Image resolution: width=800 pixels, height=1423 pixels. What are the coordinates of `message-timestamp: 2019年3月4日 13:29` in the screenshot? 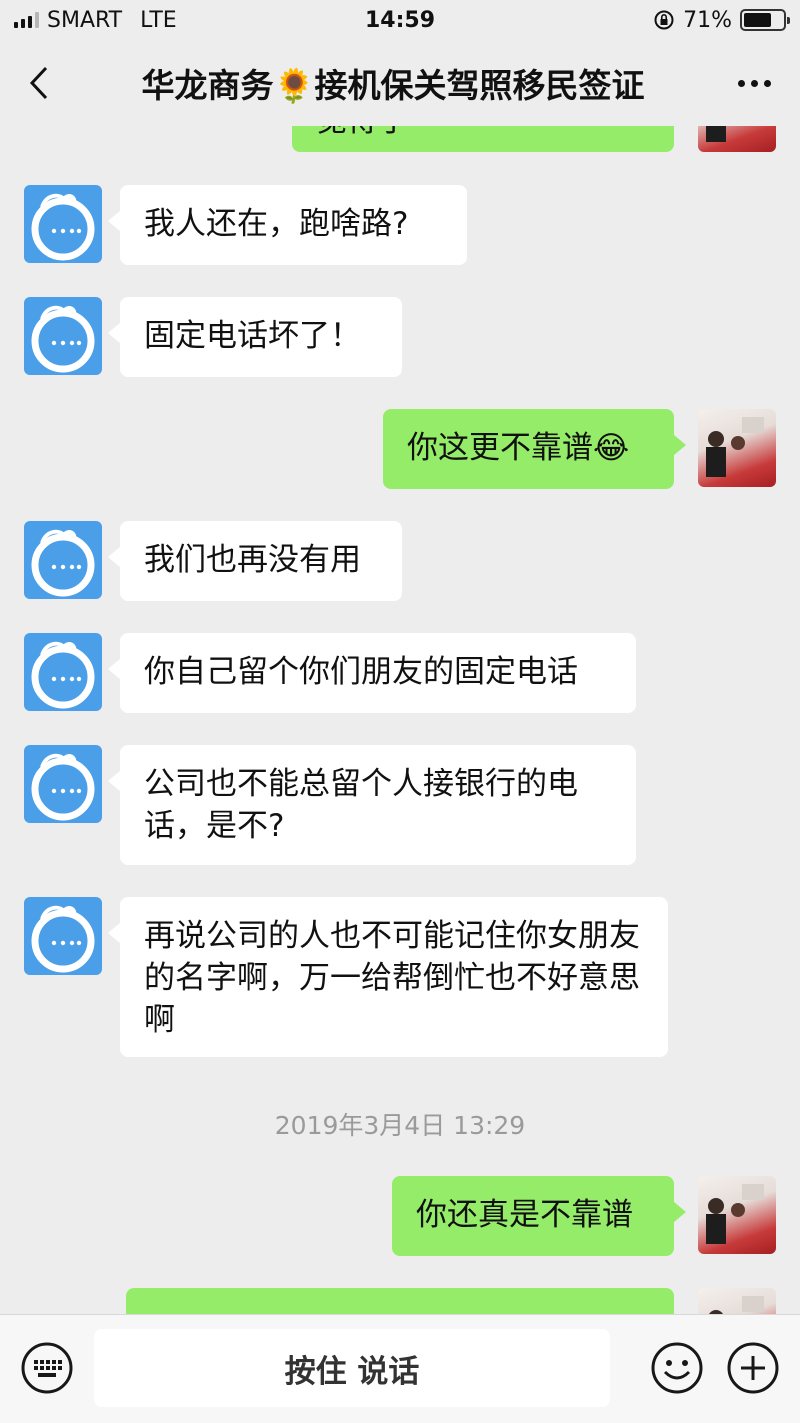 It's located at (400, 1125).